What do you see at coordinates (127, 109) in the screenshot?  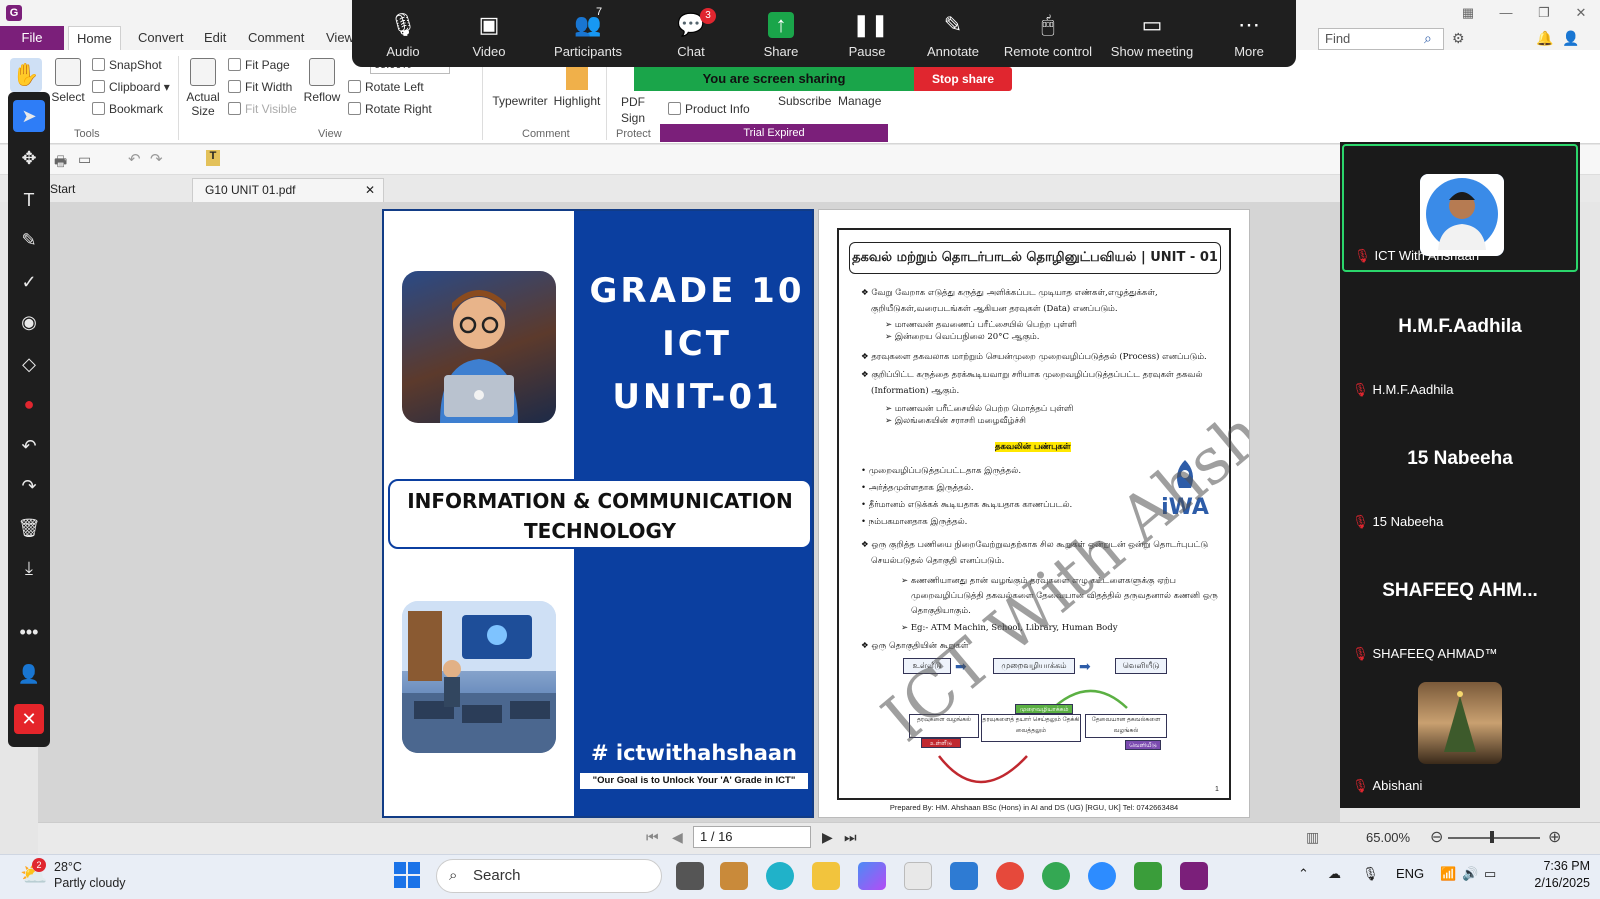 I see `bookmark-button: Bookmark` at bounding box center [127, 109].